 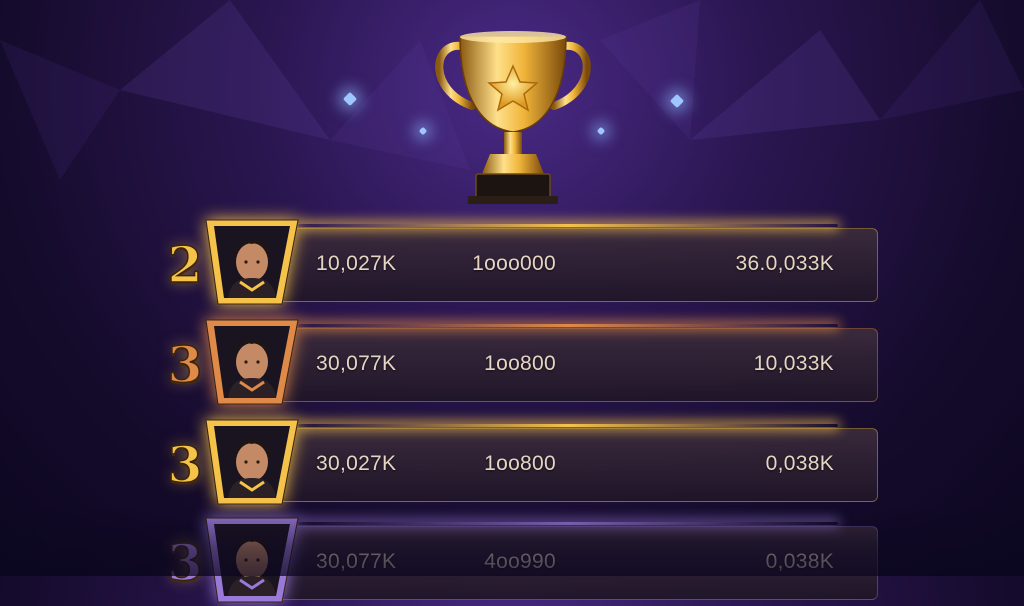 I want to click on leaderboard-row: 3 30,077K 4oo990 0,038K, so click(x=513, y=560).